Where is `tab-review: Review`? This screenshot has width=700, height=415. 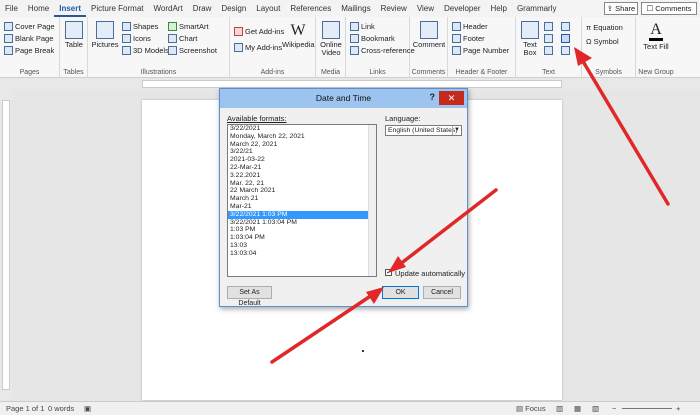 tab-review: Review is located at coordinates (394, 8).